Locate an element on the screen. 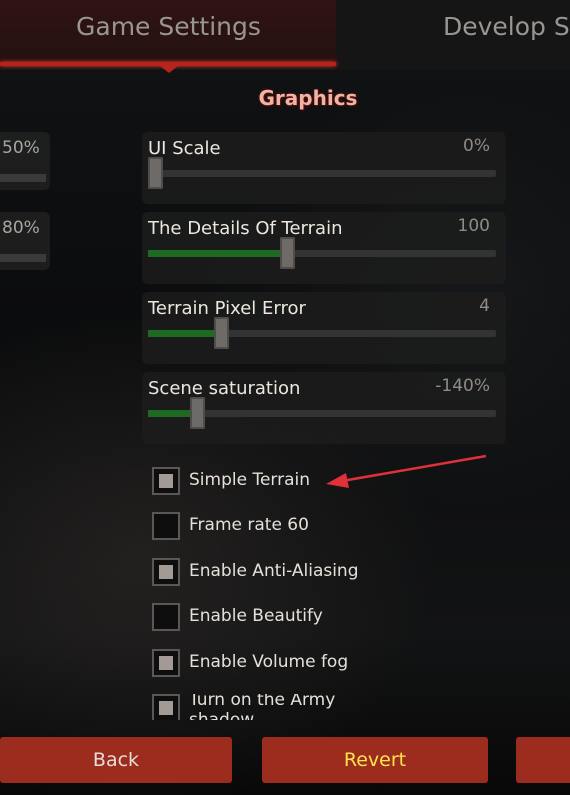 This screenshot has height=795, width=570. left-slider-card: 80% is located at coordinates (25, 241).